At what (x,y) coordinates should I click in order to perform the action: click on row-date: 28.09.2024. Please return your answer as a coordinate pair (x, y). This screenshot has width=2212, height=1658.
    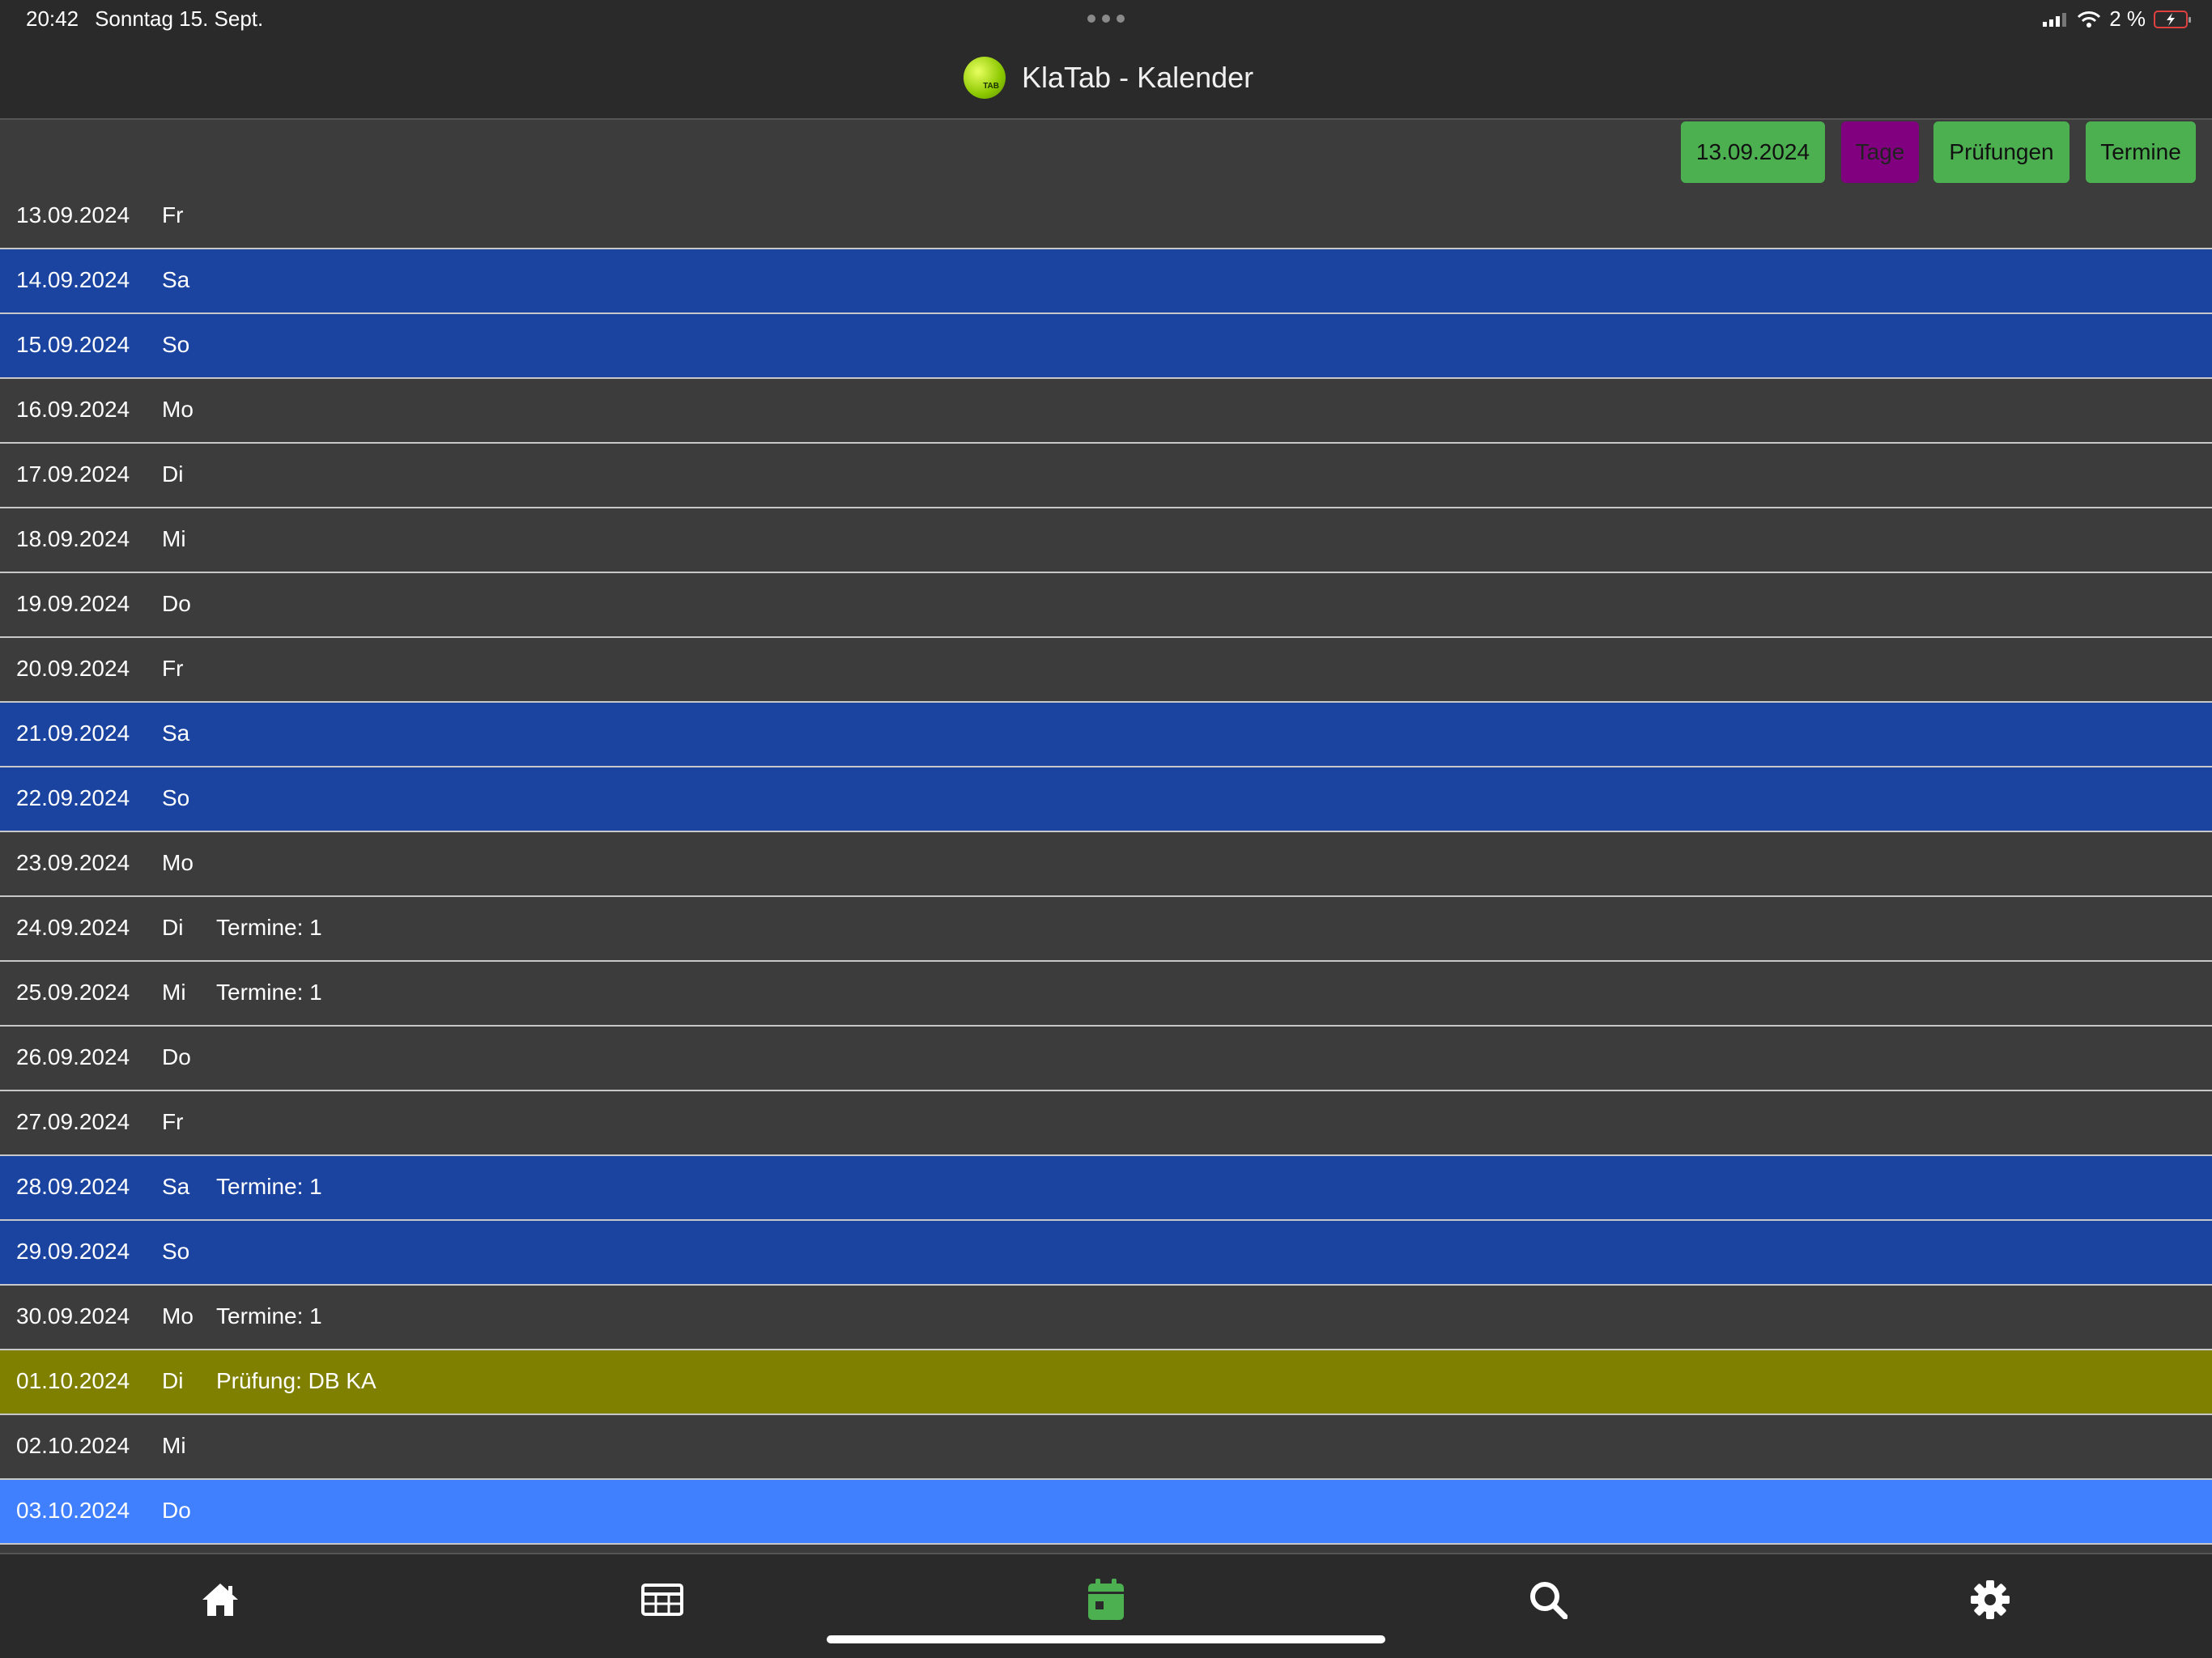
    Looking at the image, I should click on (73, 1186).